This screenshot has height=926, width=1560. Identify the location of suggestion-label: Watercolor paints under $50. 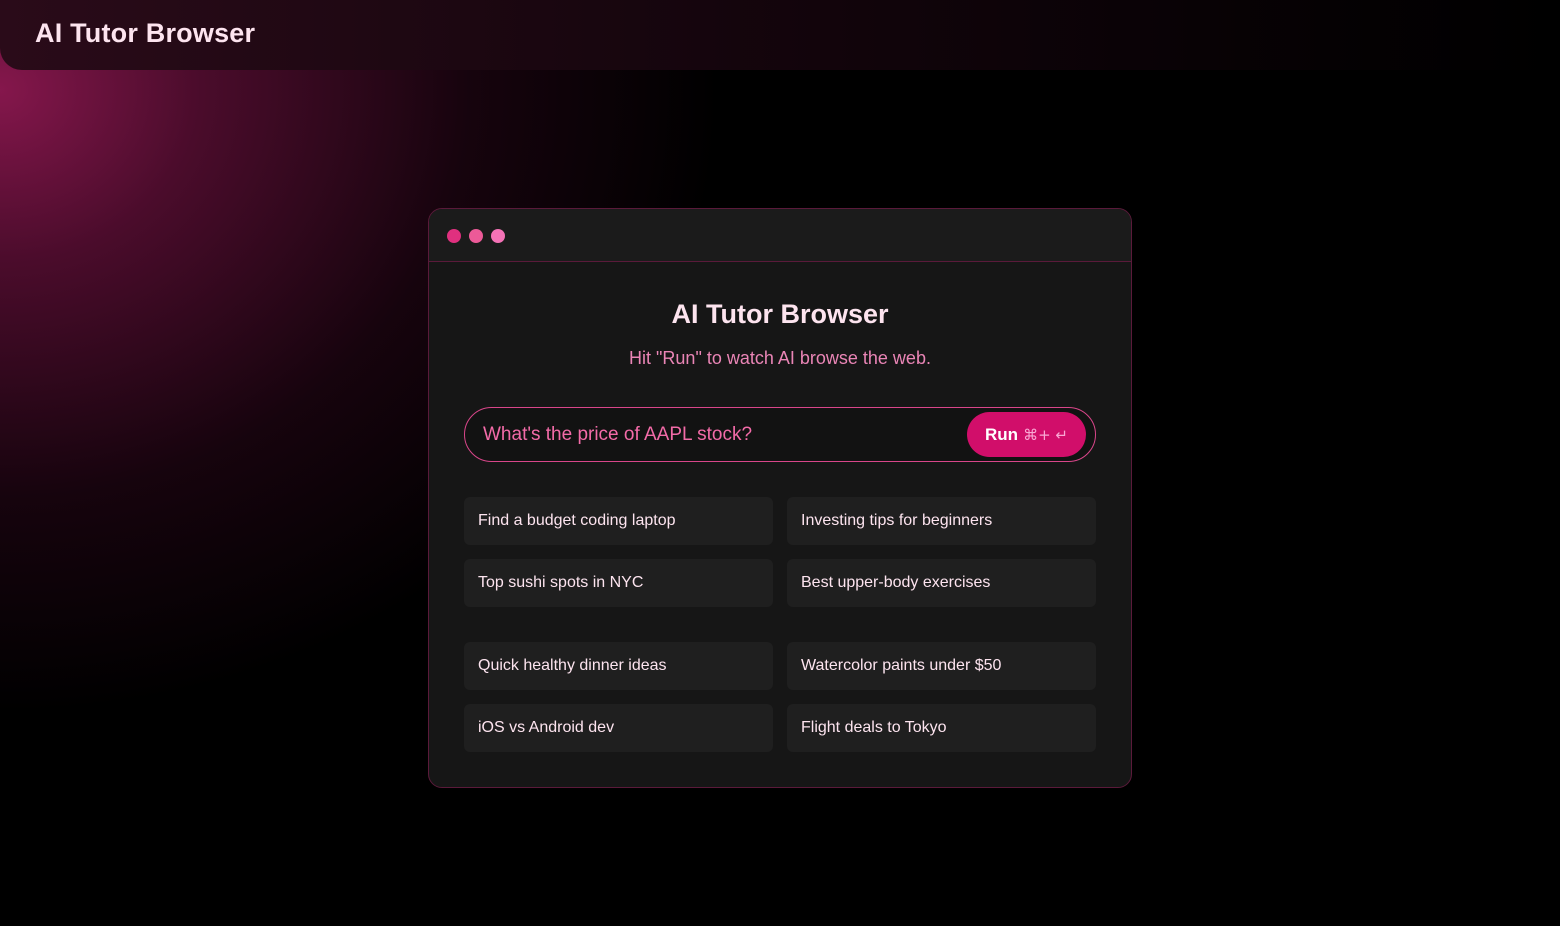
(901, 665).